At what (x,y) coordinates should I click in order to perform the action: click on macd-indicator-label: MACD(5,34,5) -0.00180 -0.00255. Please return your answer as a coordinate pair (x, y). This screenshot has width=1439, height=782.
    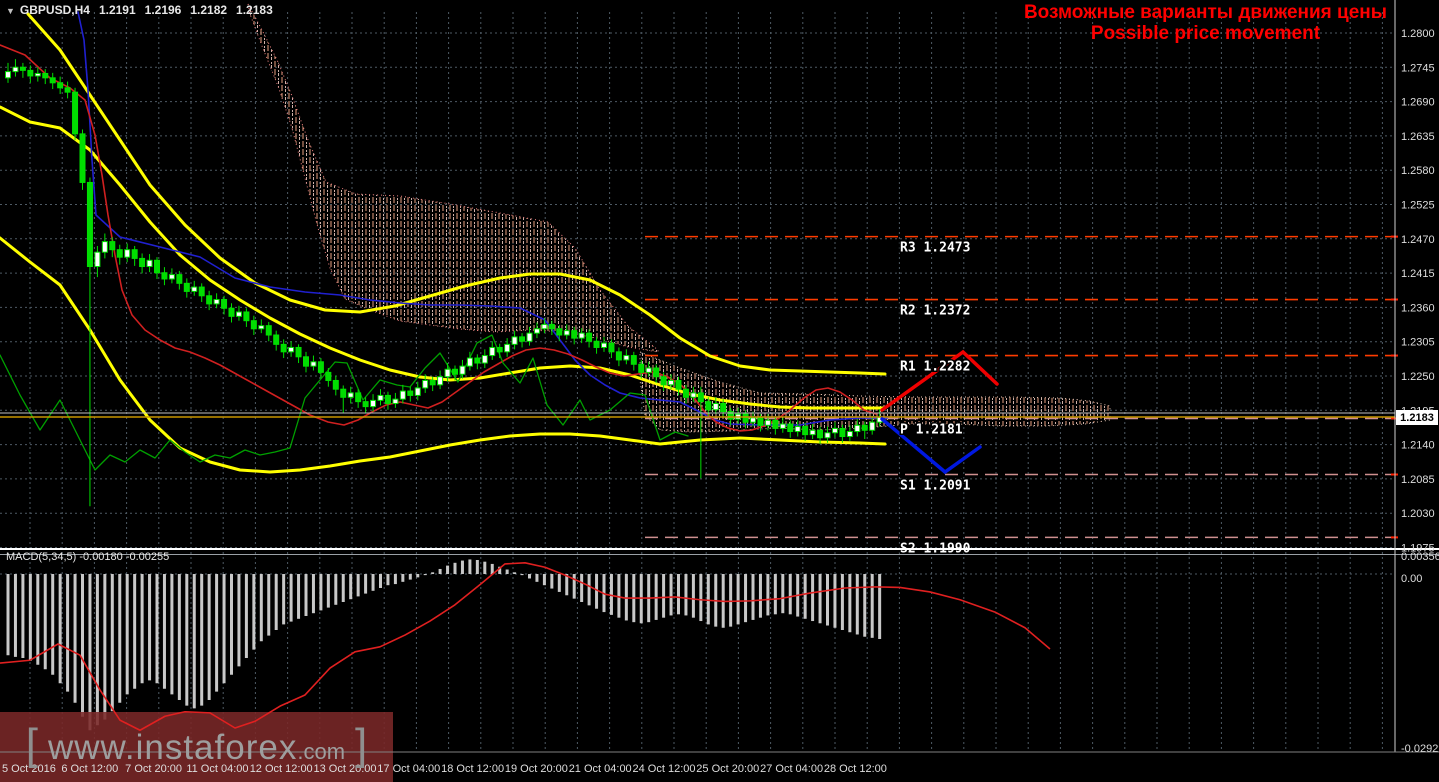
    Looking at the image, I should click on (88, 557).